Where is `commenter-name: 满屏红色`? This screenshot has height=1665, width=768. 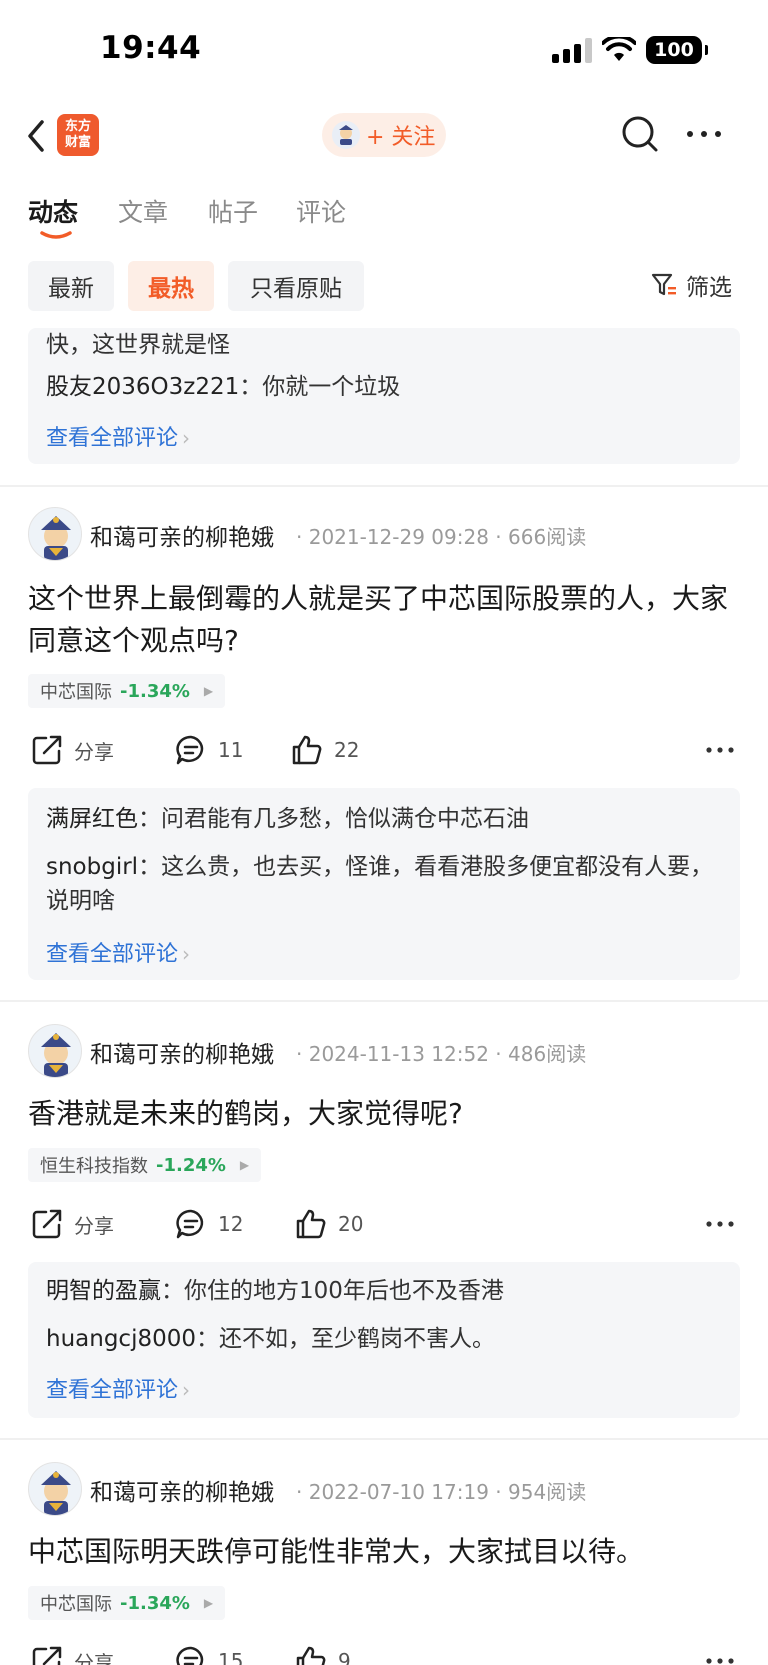
commenter-name: 满屏红色 is located at coordinates (92, 819).